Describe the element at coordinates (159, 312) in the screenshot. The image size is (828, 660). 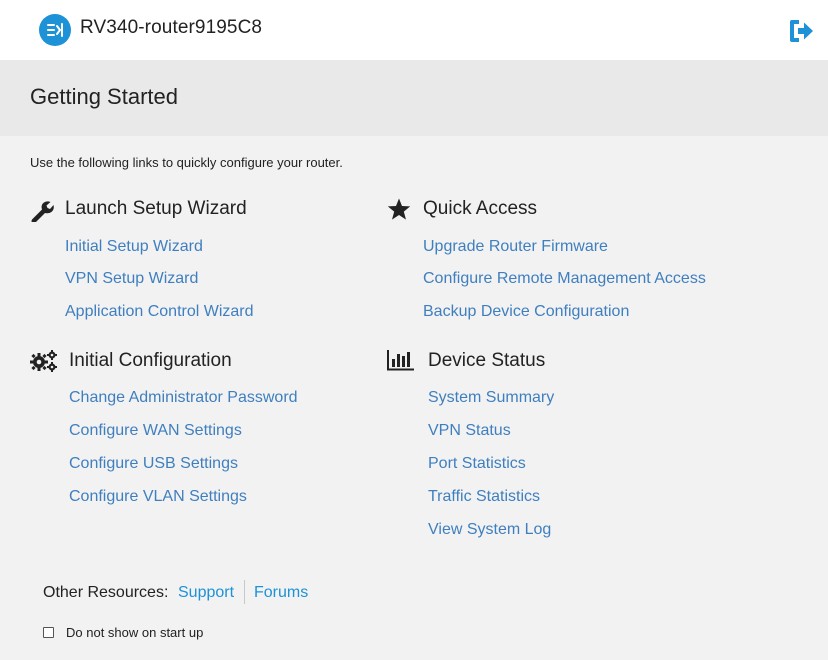
I see `link-application-control-wizard: Application Control Wizard` at that location.